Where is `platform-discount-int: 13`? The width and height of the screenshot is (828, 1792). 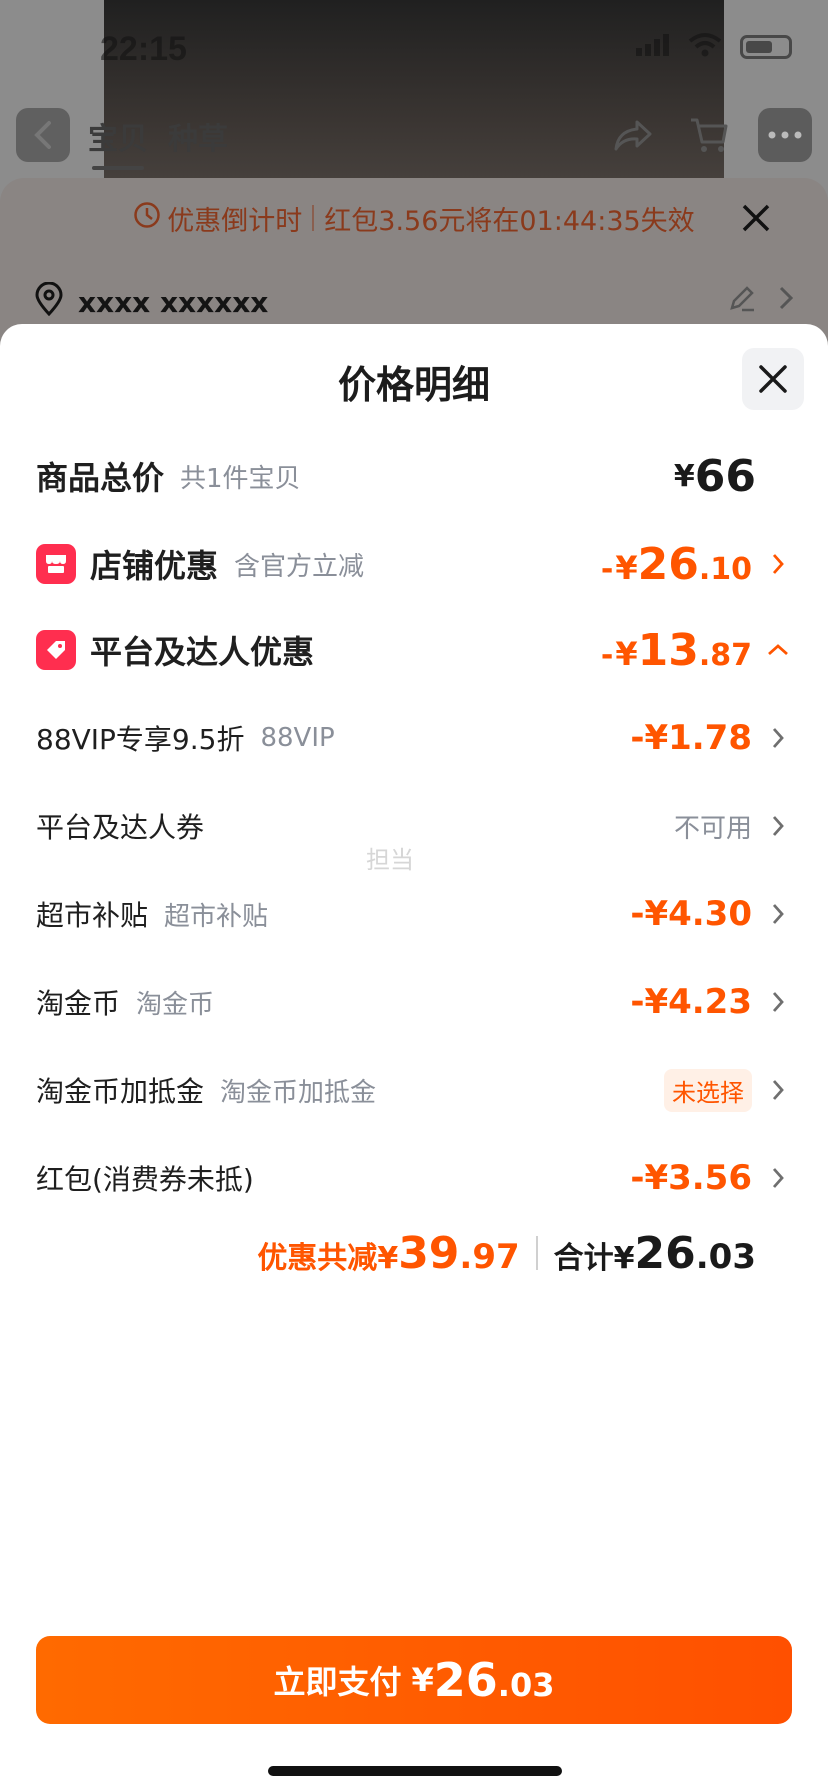 platform-discount-int: 13 is located at coordinates (668, 650).